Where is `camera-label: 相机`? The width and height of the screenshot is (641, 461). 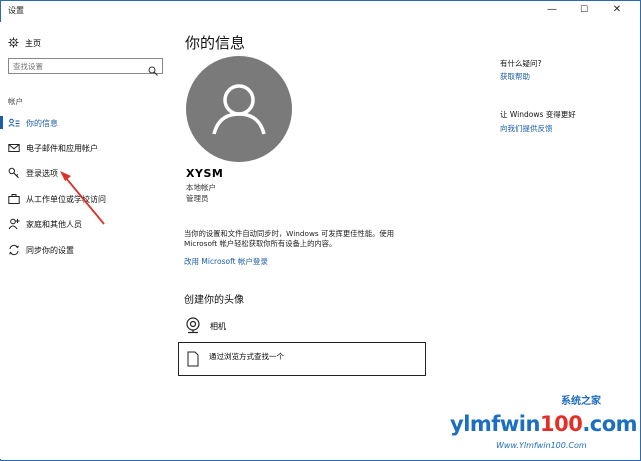 camera-label: 相机 is located at coordinates (218, 326).